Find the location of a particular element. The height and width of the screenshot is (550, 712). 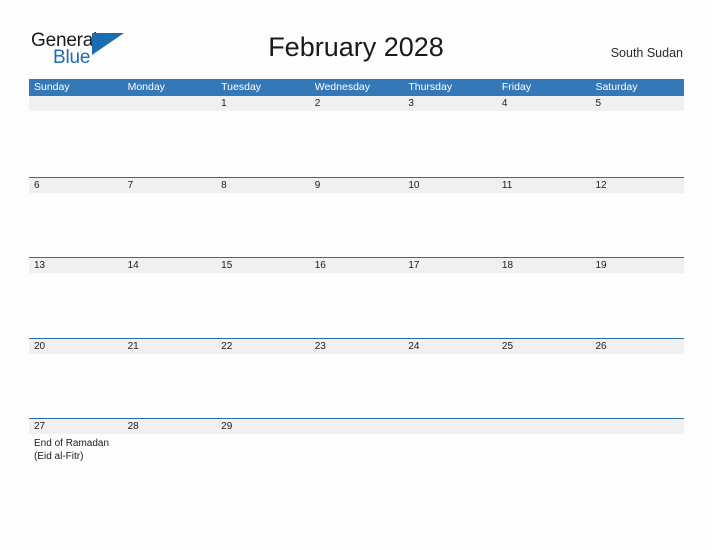

day-cell-22: 22 is located at coordinates (263, 379).